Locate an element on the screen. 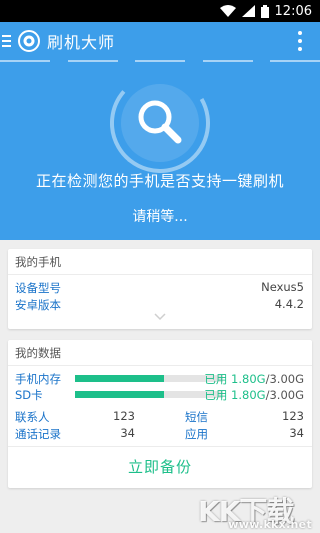  chevron-down-icon is located at coordinates (160, 317).